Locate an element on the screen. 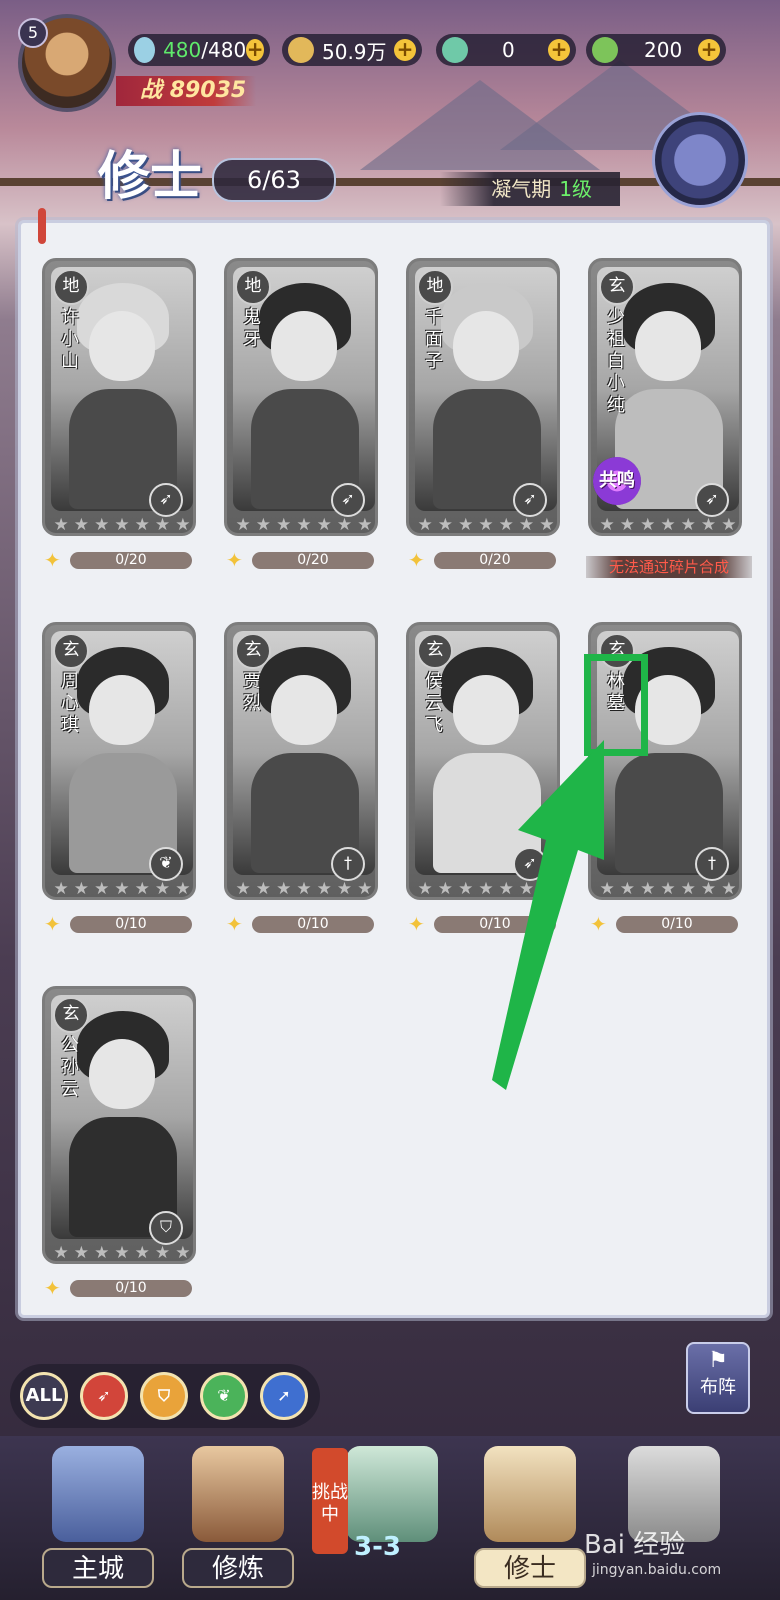  cultivator-icon is located at coordinates (530, 1494).